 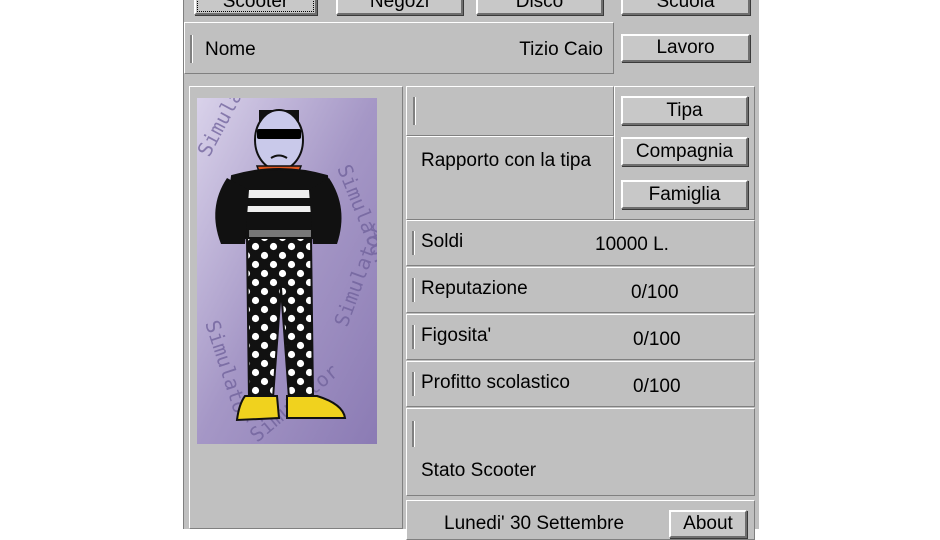 I want to click on name-panel: Nome Tizio Caio, so click(x=399, y=48).